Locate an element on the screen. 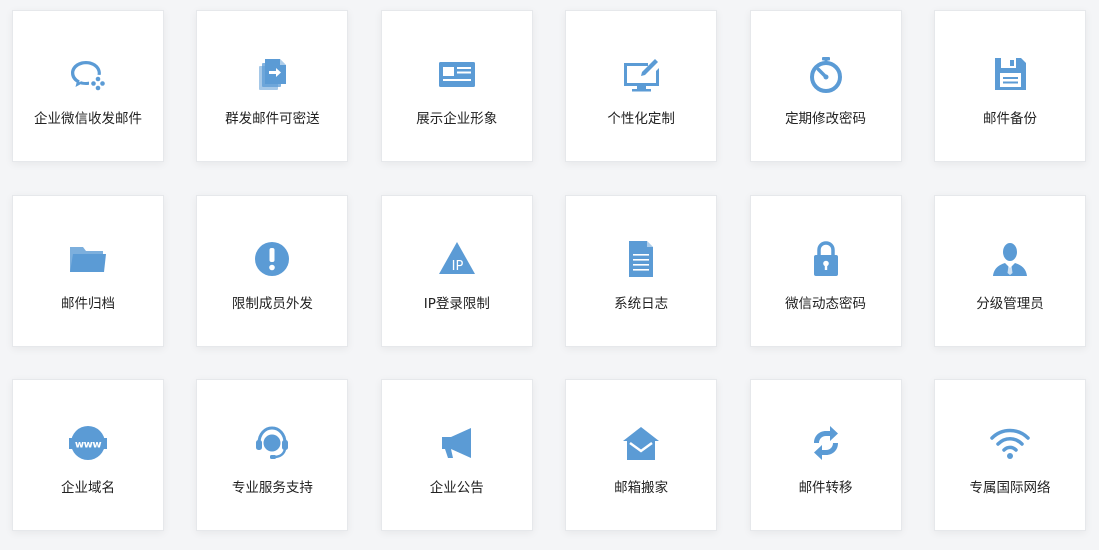 Image resolution: width=1099 pixels, height=550 pixels. feature-card-mail-archive: 邮件归档 is located at coordinates (88, 270).